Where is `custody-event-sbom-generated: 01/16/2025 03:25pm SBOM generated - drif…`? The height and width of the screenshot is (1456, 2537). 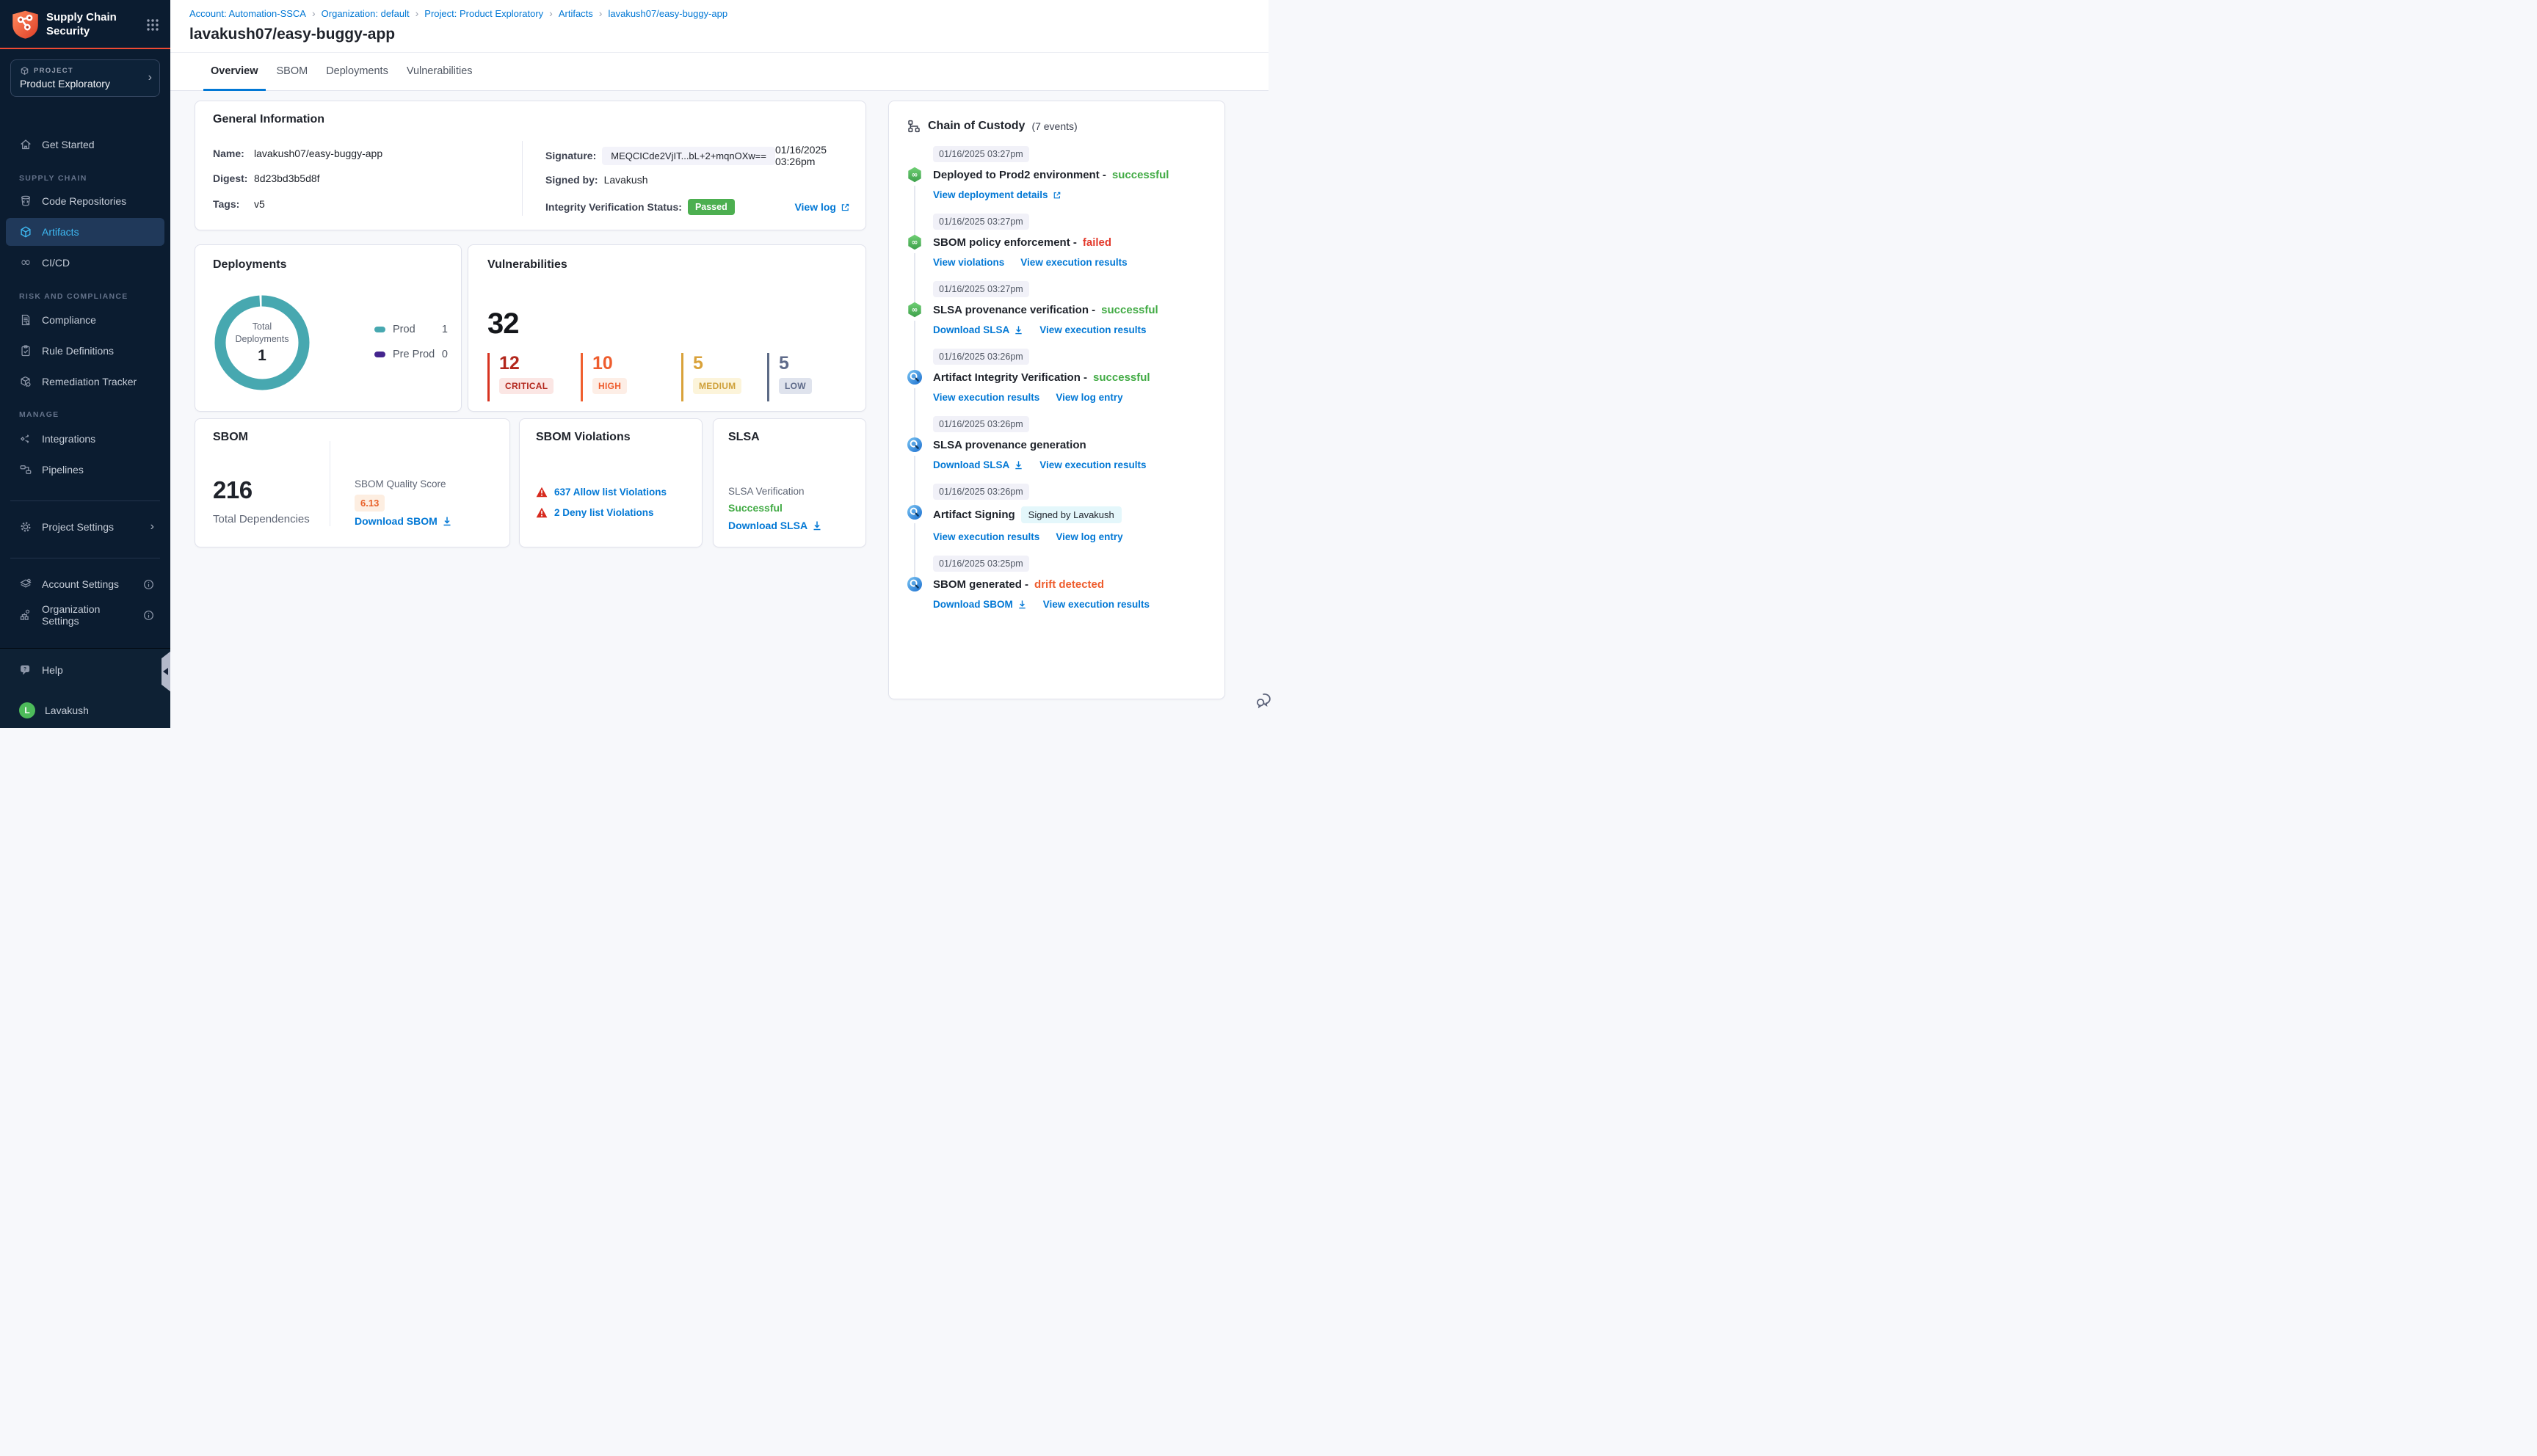
custody-event-sbom-generated: 01/16/2025 03:25pm SBOM generated - drif… is located at coordinates (1057, 583).